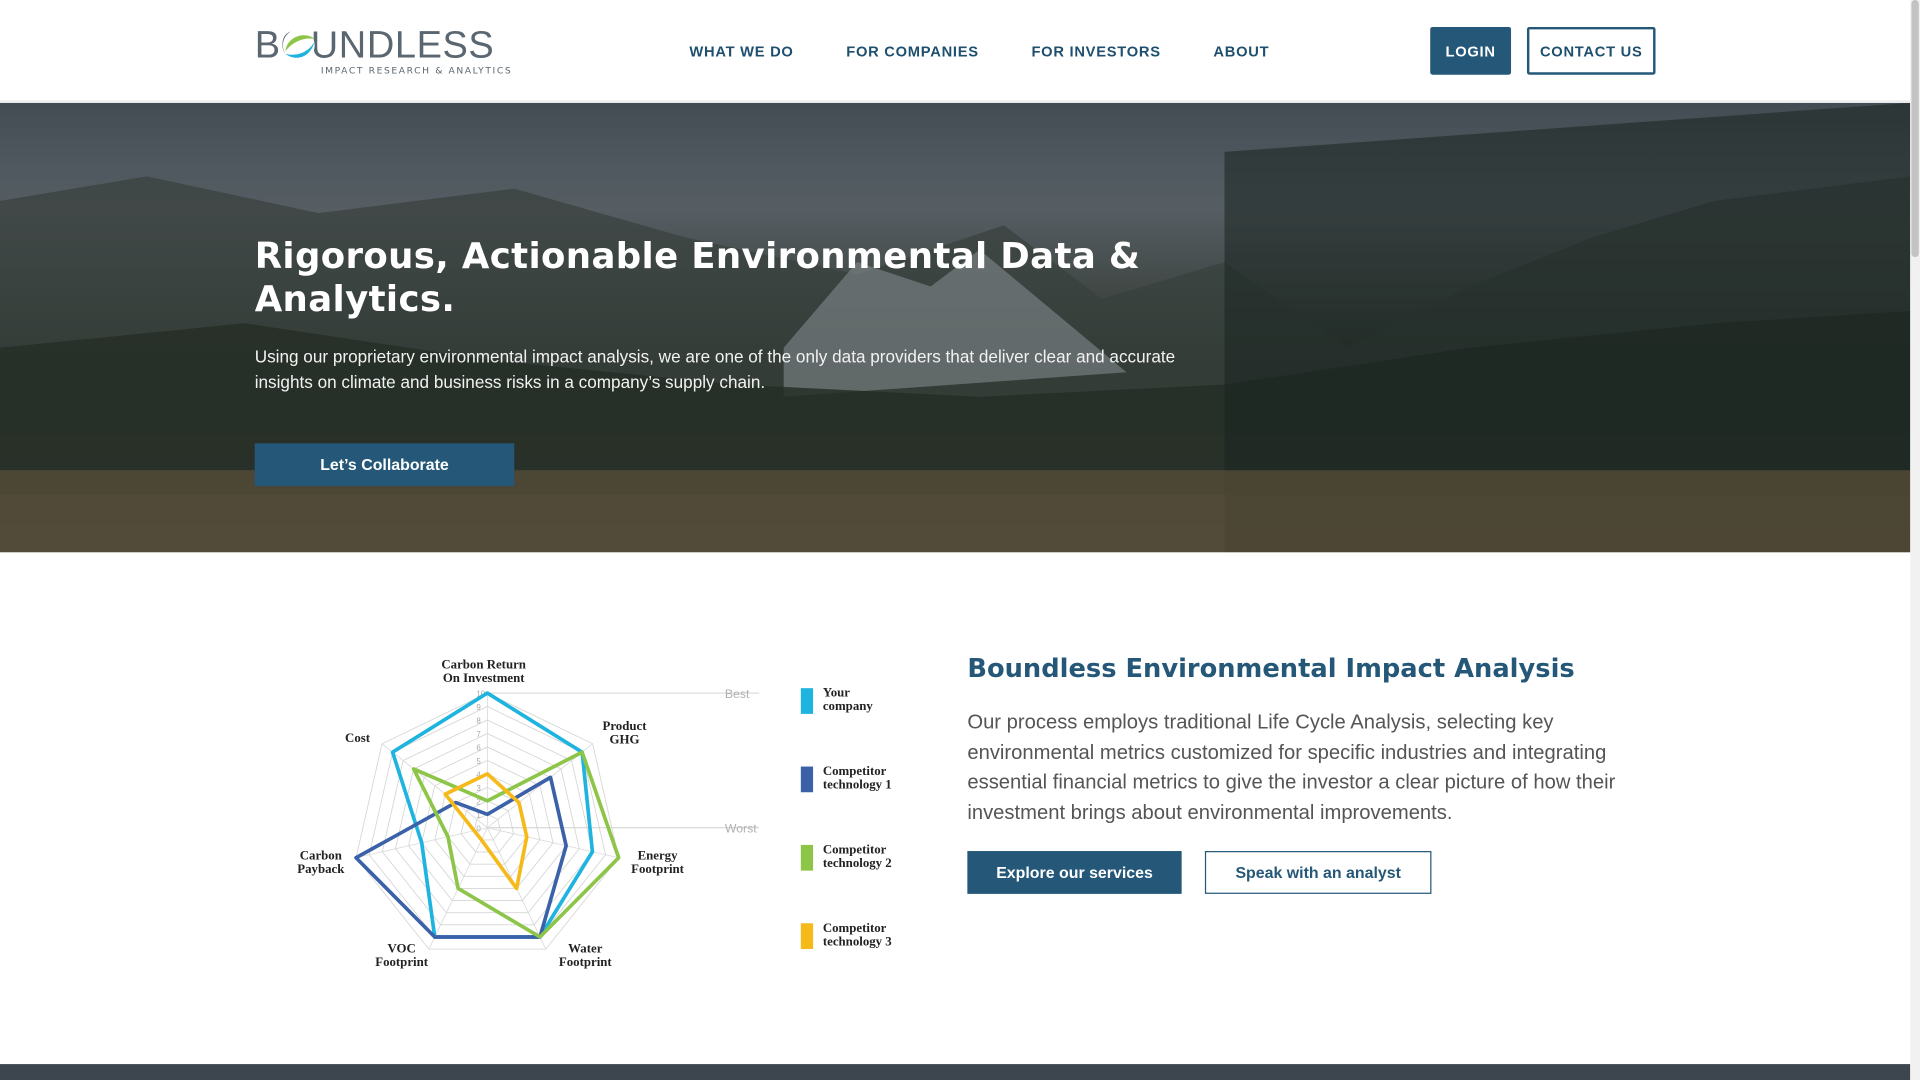 The image size is (1920, 1080). I want to click on nav-about: ABOUT, so click(1241, 51).